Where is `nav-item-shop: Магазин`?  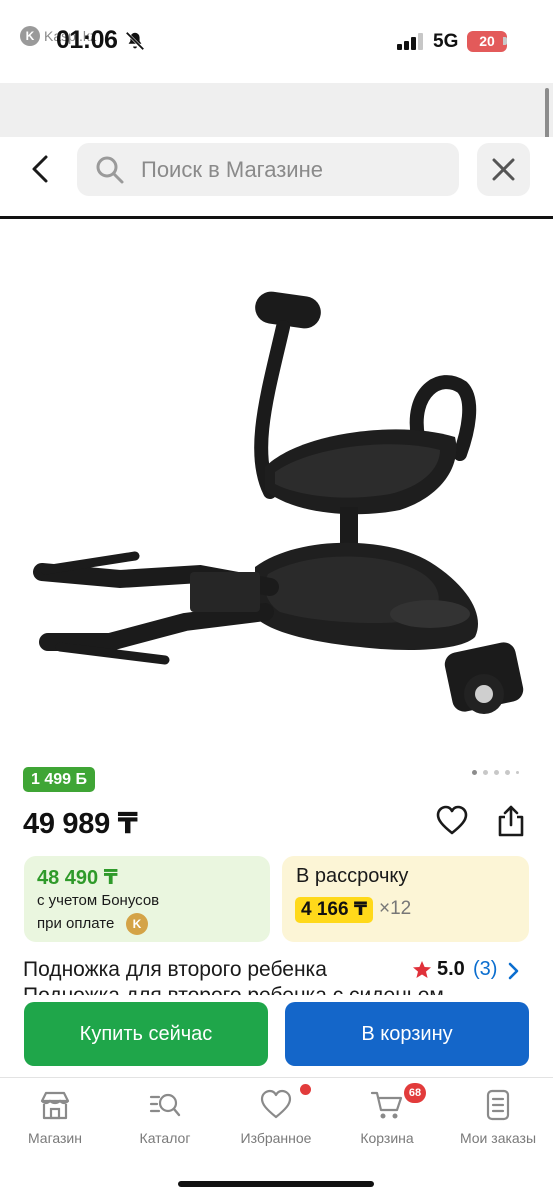
nav-item-shop: Магазин is located at coordinates (55, 1123).